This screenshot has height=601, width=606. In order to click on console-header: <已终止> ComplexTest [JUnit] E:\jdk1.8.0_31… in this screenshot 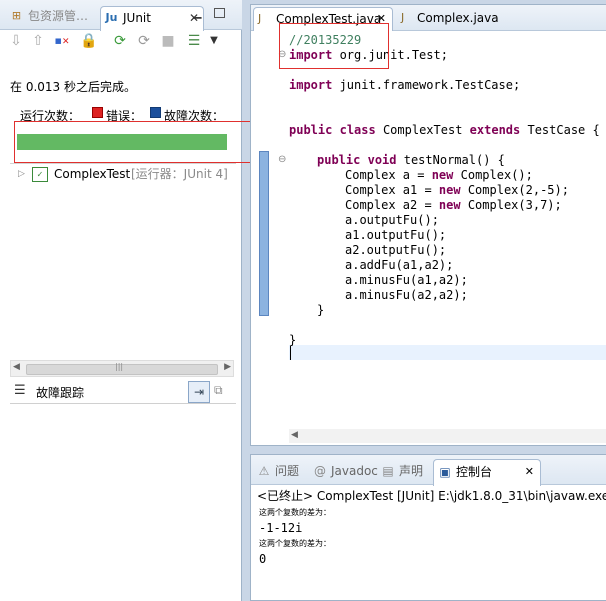, I will do `click(431, 496)`.